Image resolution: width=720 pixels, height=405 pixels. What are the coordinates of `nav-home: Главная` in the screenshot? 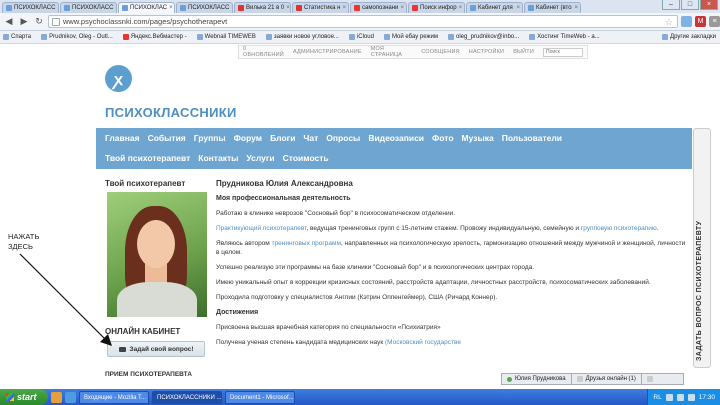 It's located at (122, 138).